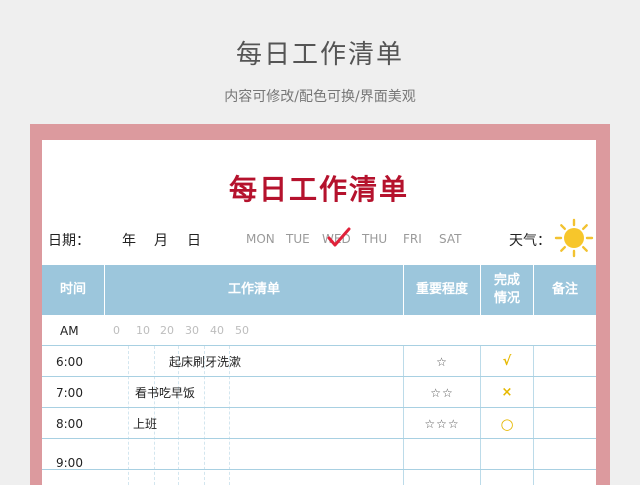  Describe the element at coordinates (69, 423) in the screenshot. I see `row-time: 8:00` at that location.